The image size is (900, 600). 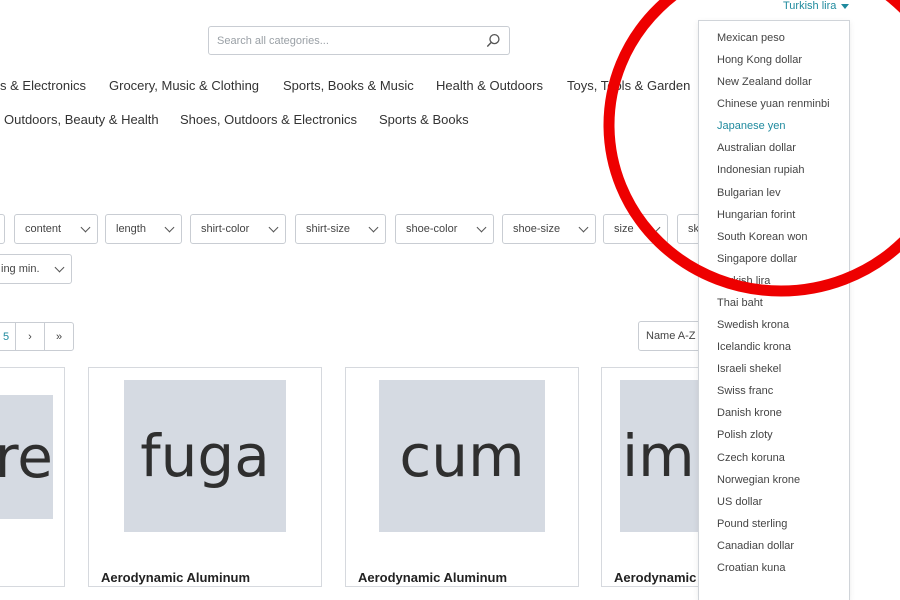 I want to click on category-link: s & Electronics, so click(x=43, y=85).